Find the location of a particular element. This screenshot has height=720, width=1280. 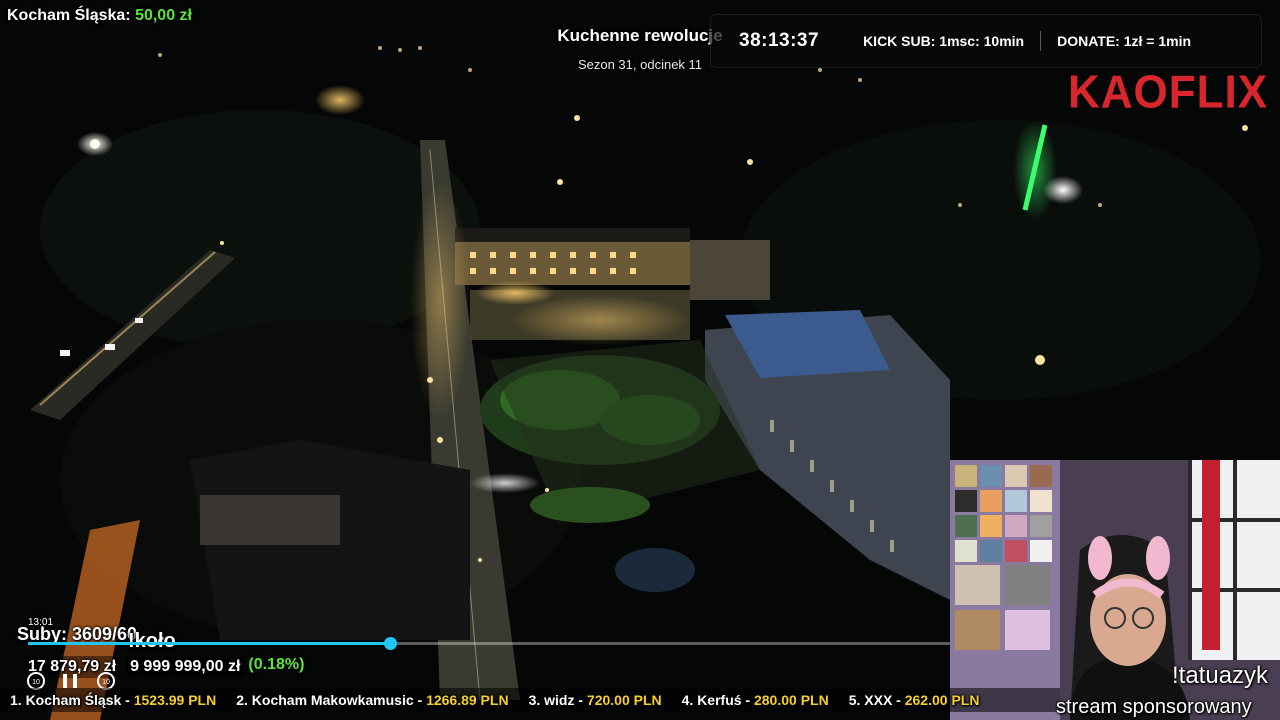

donor-amount: 280.00 PLN is located at coordinates (791, 700).